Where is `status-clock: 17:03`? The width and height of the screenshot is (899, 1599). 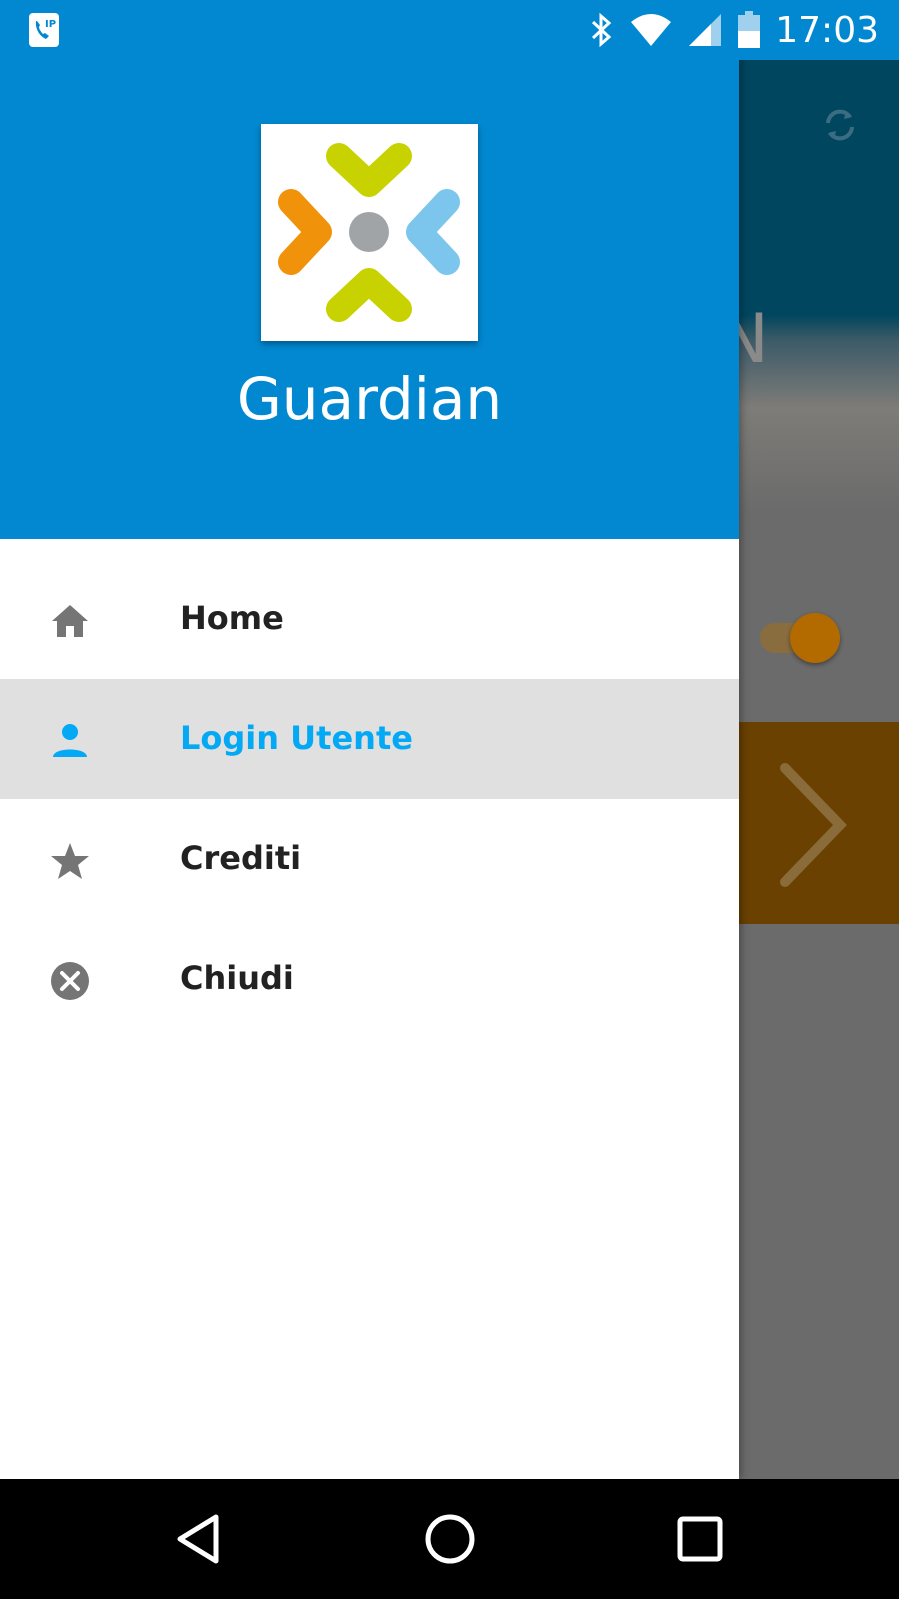
status-clock: 17:03 is located at coordinates (827, 30).